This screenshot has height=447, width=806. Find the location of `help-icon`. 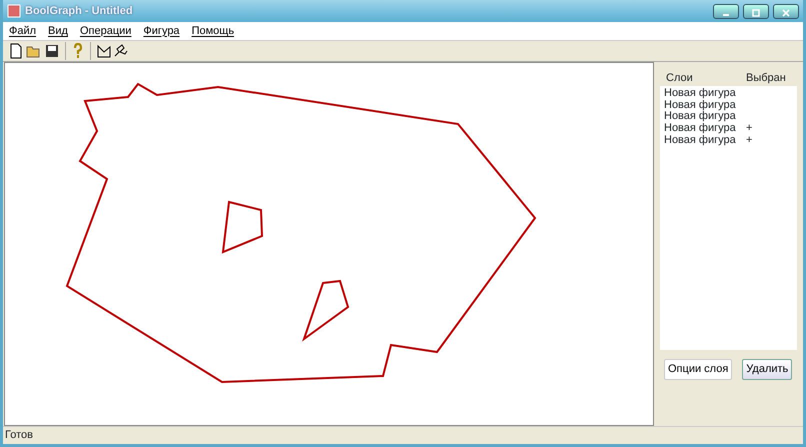

help-icon is located at coordinates (78, 51).